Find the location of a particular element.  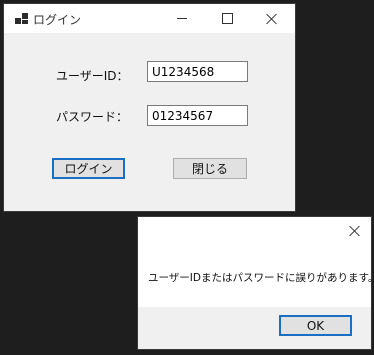

minimize-icon is located at coordinates (182, 18).